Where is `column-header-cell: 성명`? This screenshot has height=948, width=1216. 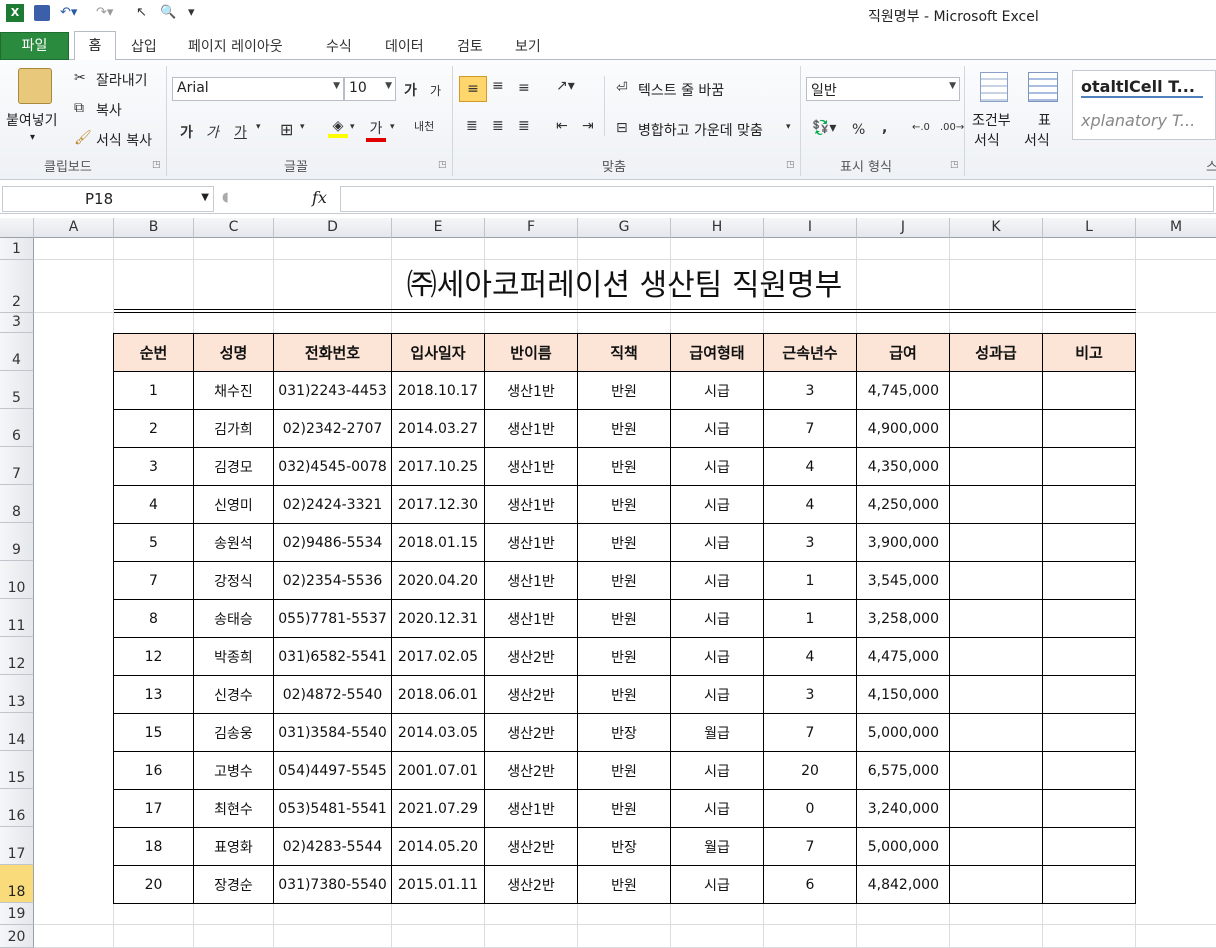 column-header-cell: 성명 is located at coordinates (233, 352).